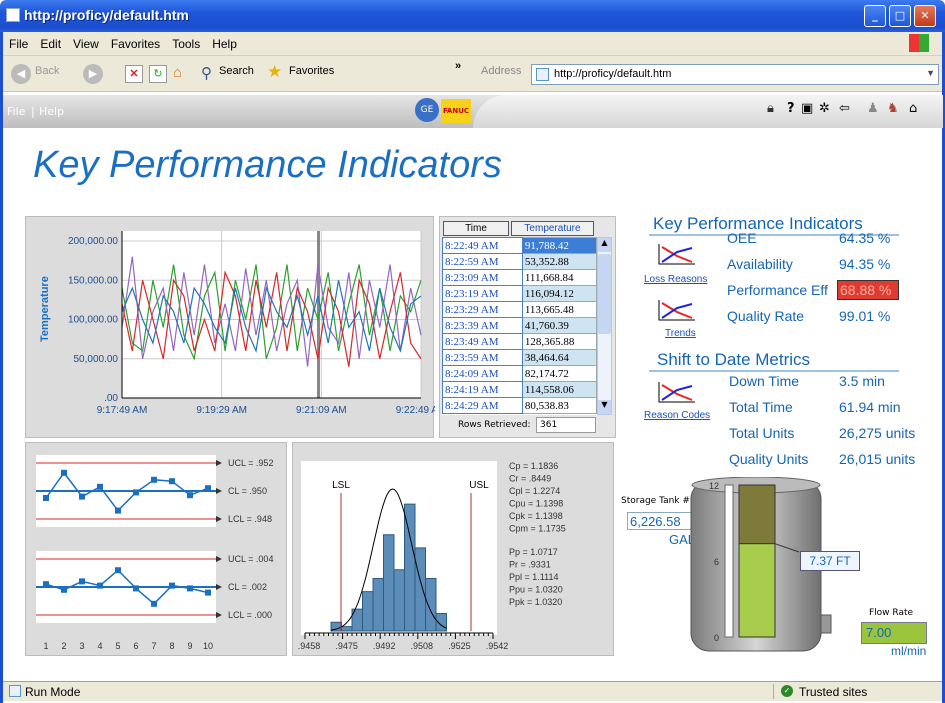 This screenshot has width=945, height=703. I want to click on minimize-button: _, so click(875, 16).